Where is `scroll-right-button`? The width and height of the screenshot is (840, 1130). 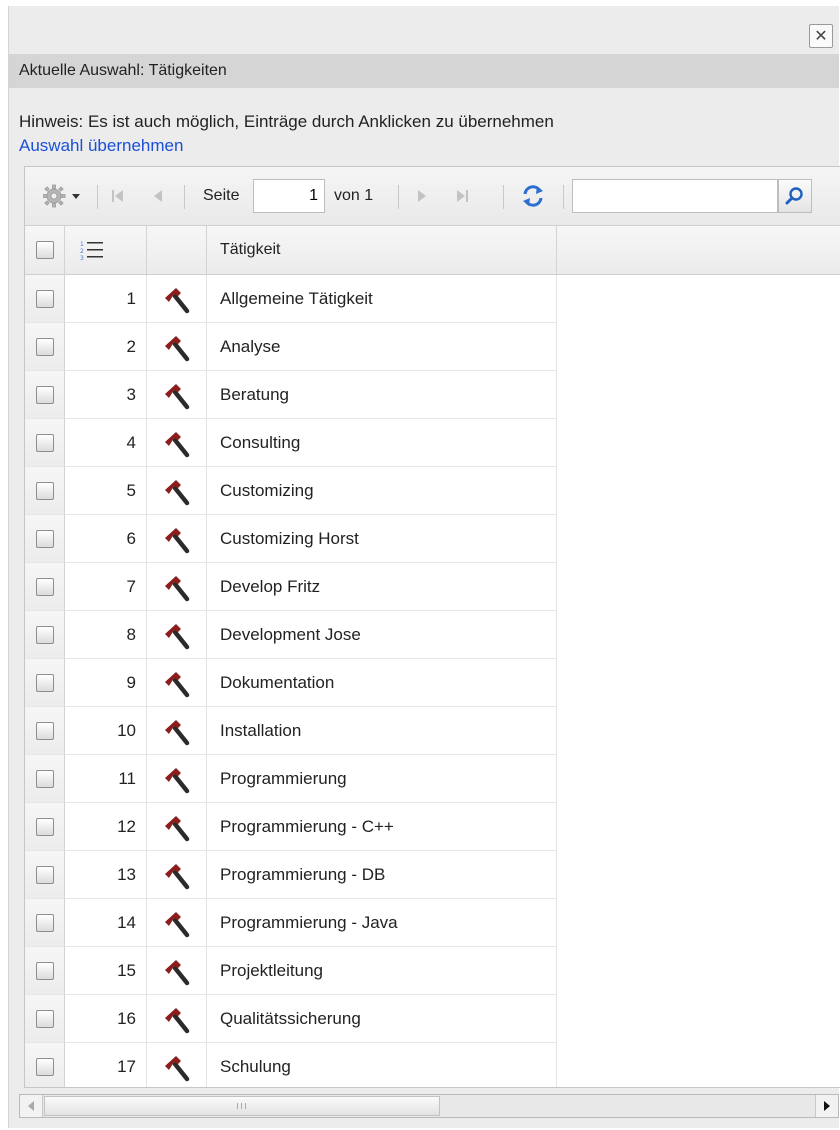 scroll-right-button is located at coordinates (826, 1106).